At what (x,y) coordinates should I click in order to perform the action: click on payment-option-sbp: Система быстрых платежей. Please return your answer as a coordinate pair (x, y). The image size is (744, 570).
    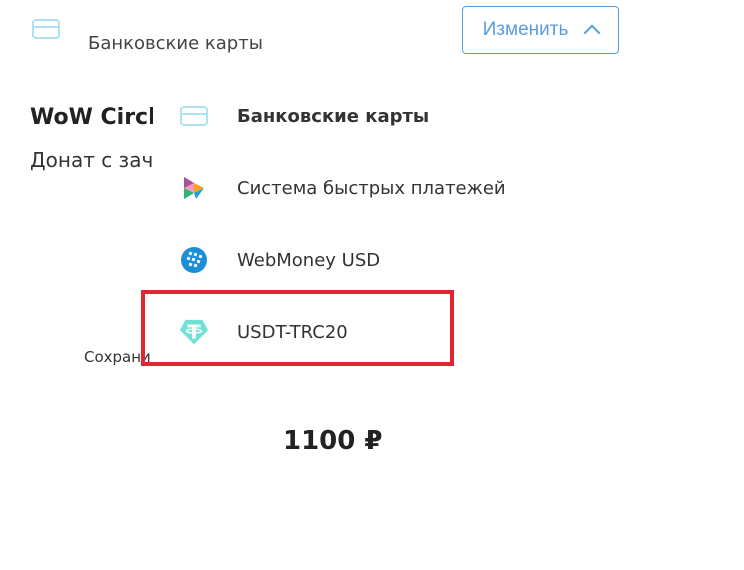
    Looking at the image, I should click on (383, 188).